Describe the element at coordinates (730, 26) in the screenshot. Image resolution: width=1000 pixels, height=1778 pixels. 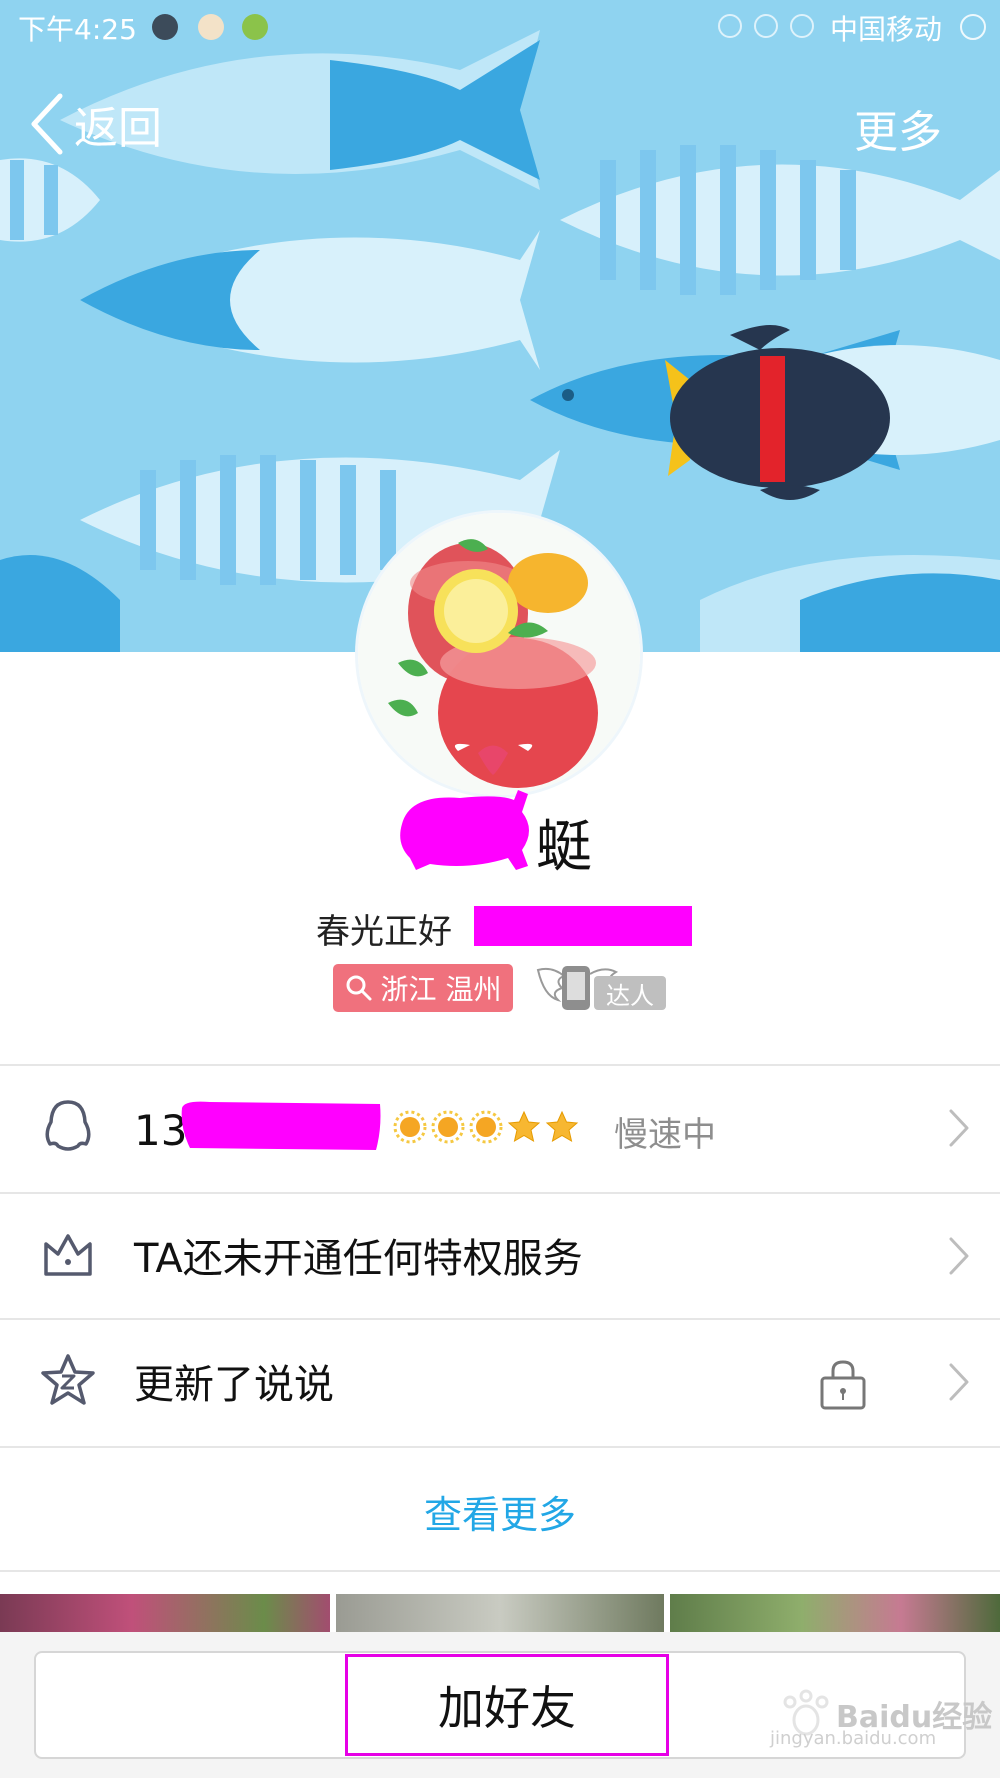
I see `alarm-icon` at that location.